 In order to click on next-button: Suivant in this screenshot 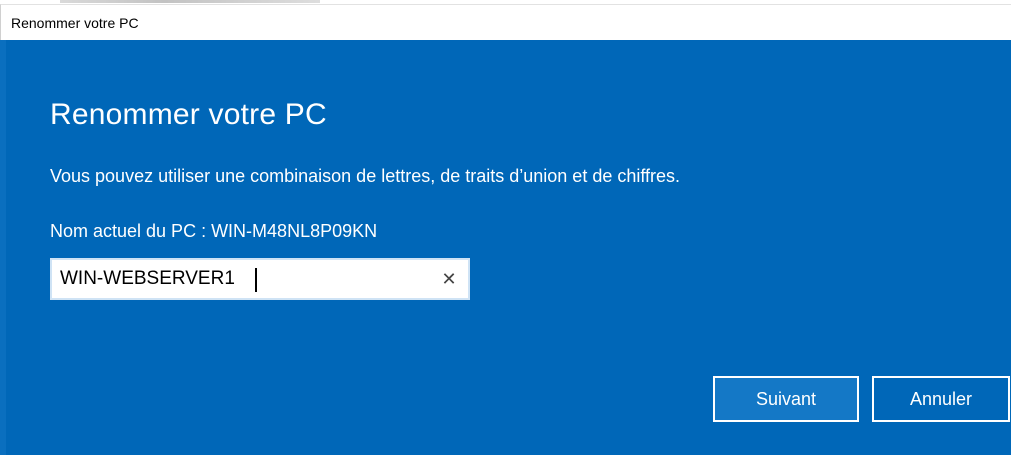, I will do `click(786, 399)`.